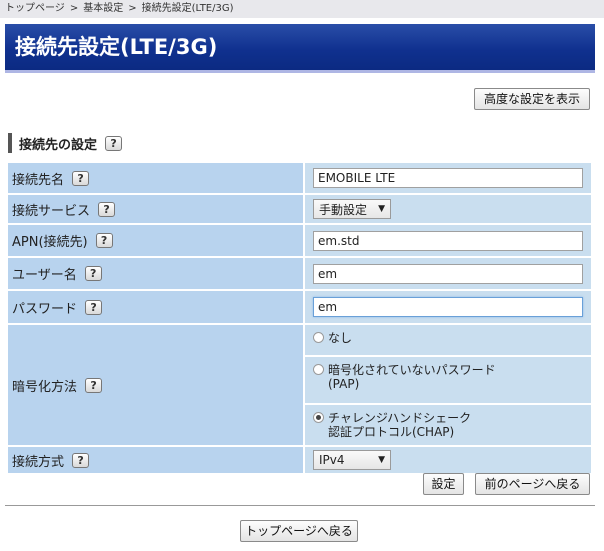 The height and width of the screenshot is (551, 604). Describe the element at coordinates (318, 417) in the screenshot. I see `radio-chap-selected` at that location.